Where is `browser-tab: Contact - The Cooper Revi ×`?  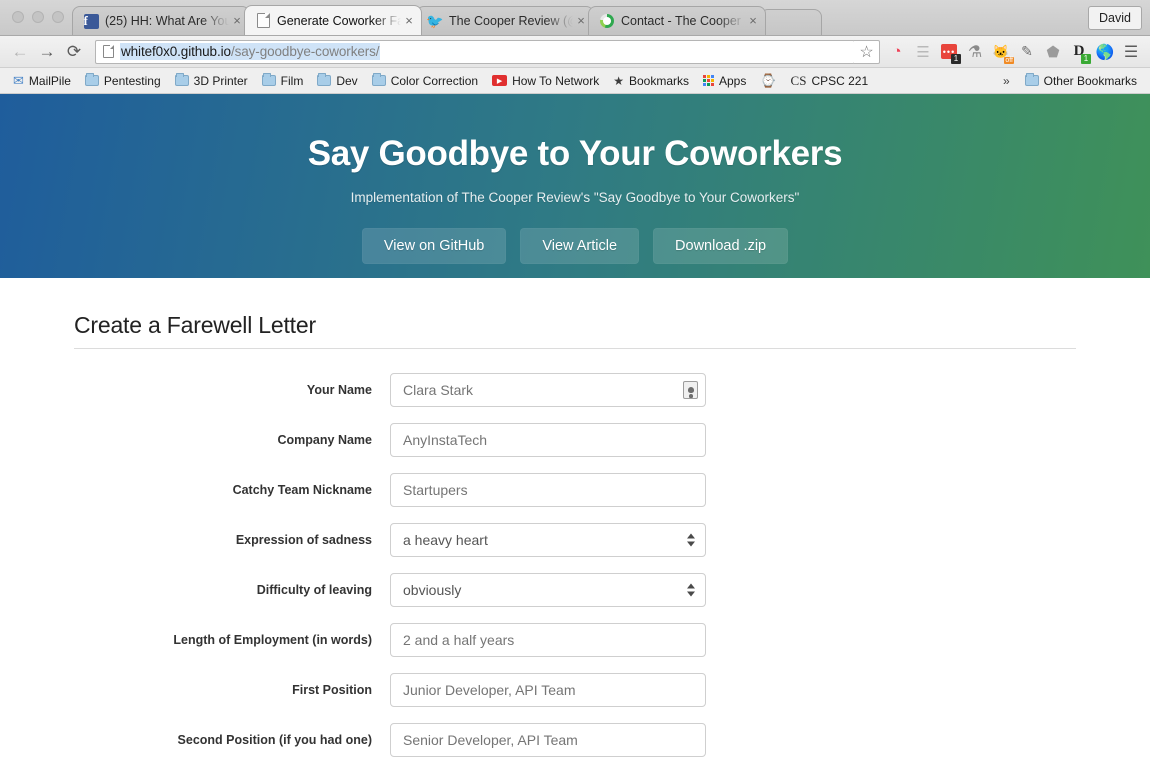 browser-tab: Contact - The Cooper Revi × is located at coordinates (677, 20).